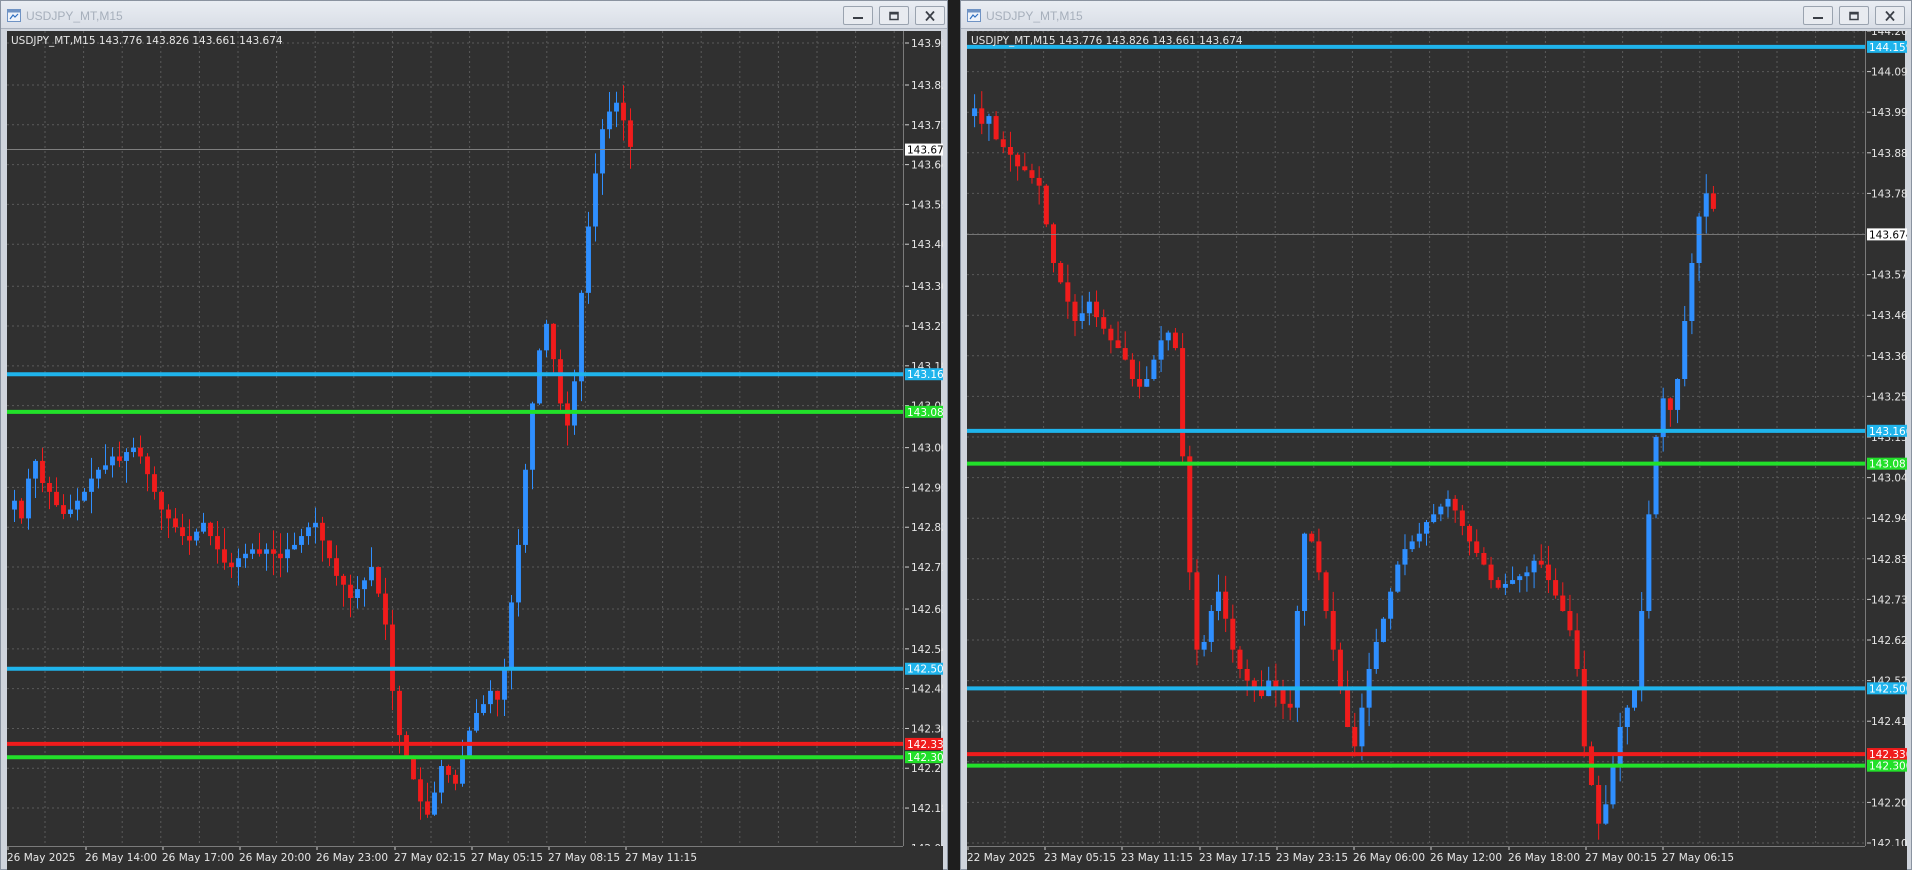  Describe the element at coordinates (1389, 858) in the screenshot. I see `time-tick-label: 26 May 06:00` at that location.